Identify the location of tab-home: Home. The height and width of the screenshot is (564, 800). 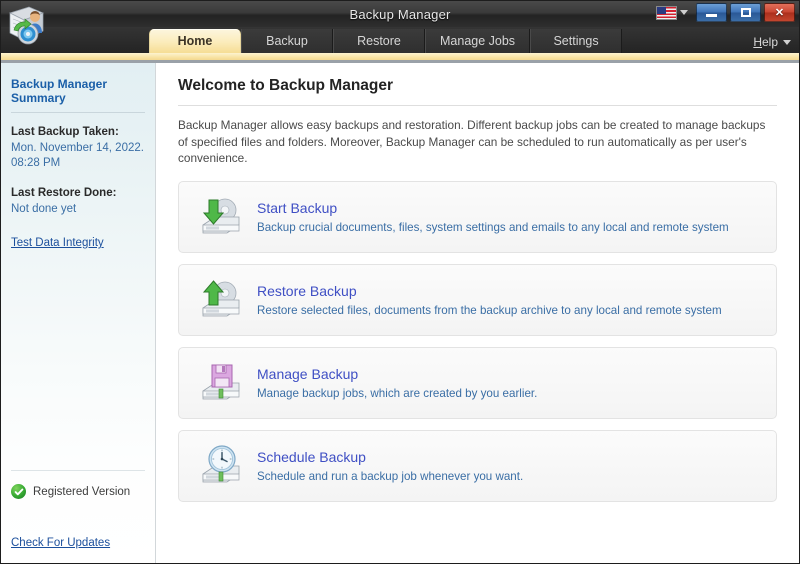
(195, 41).